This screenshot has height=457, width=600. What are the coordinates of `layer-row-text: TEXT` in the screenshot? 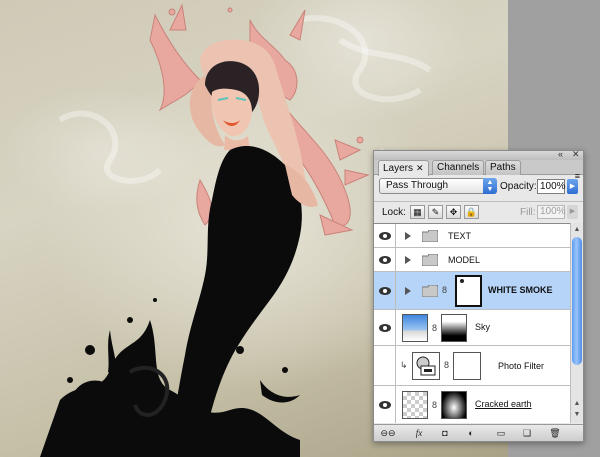 It's located at (472, 236).